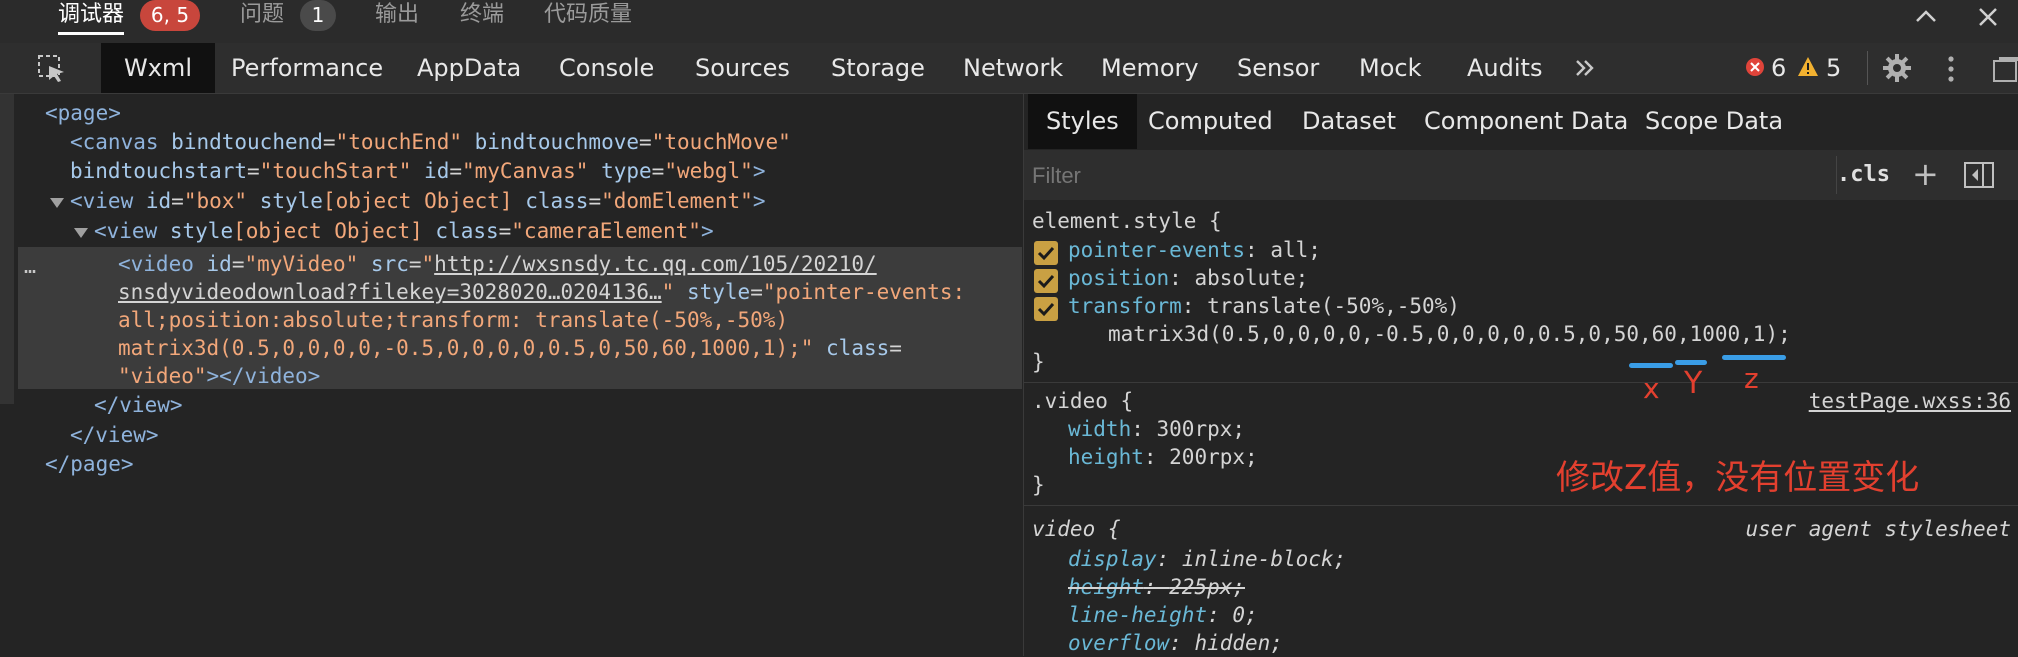  What do you see at coordinates (1951, 69) in the screenshot?
I see `more-options-icon` at bounding box center [1951, 69].